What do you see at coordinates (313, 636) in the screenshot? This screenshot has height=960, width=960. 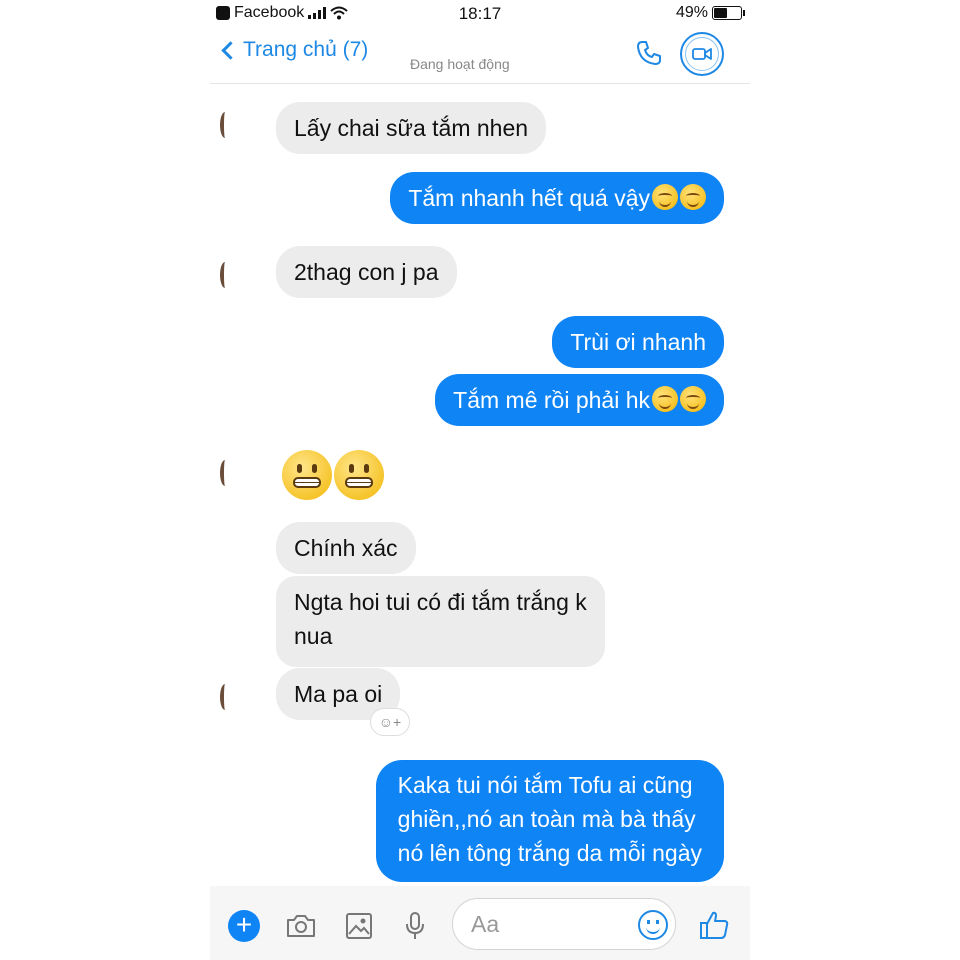 I see `message-line: nua` at bounding box center [313, 636].